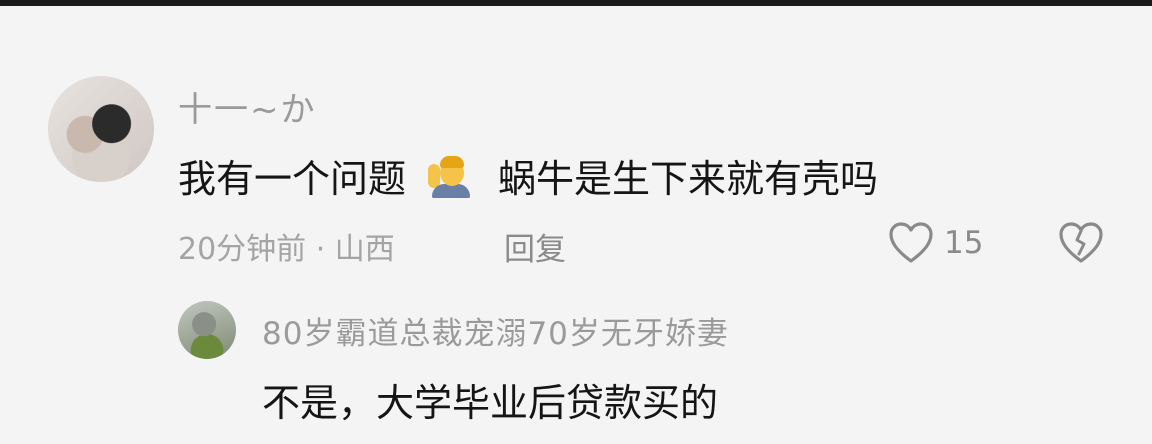 This screenshot has width=1152, height=444. I want to click on dislike-button, so click(1081, 245).